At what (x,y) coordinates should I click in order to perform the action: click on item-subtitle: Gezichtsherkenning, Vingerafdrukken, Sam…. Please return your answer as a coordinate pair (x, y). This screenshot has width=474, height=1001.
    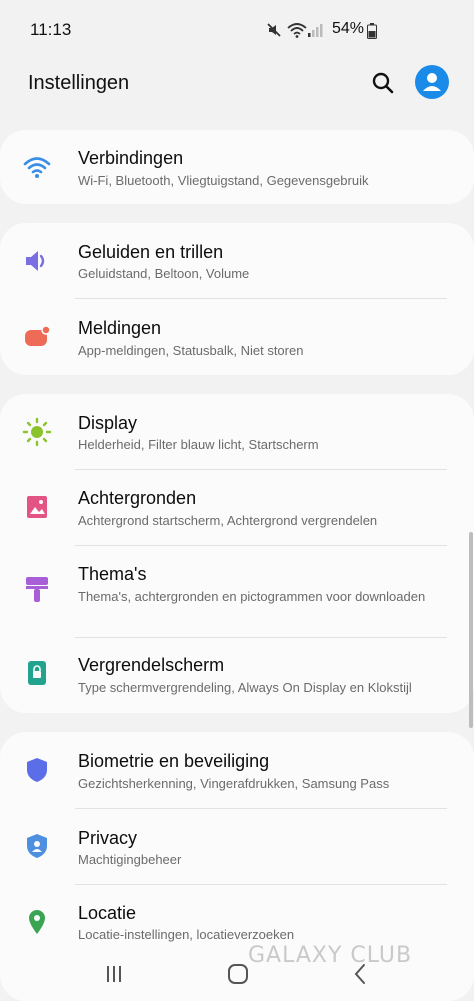
    Looking at the image, I should click on (234, 783).